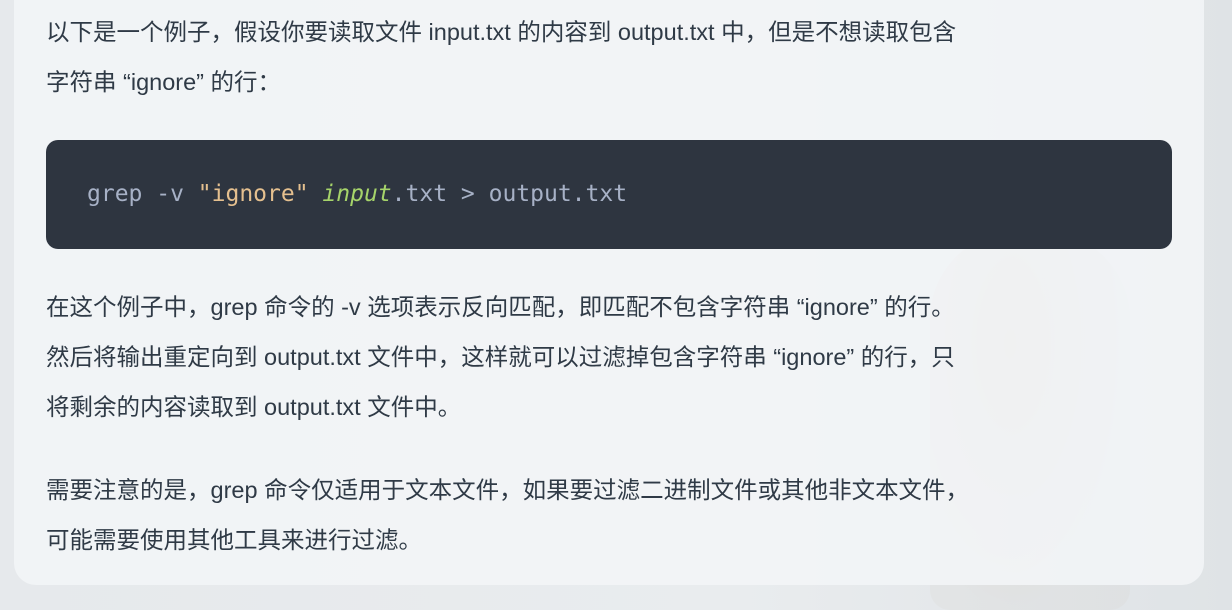 The height and width of the screenshot is (610, 1232). I want to click on code-arg: input, so click(357, 194).